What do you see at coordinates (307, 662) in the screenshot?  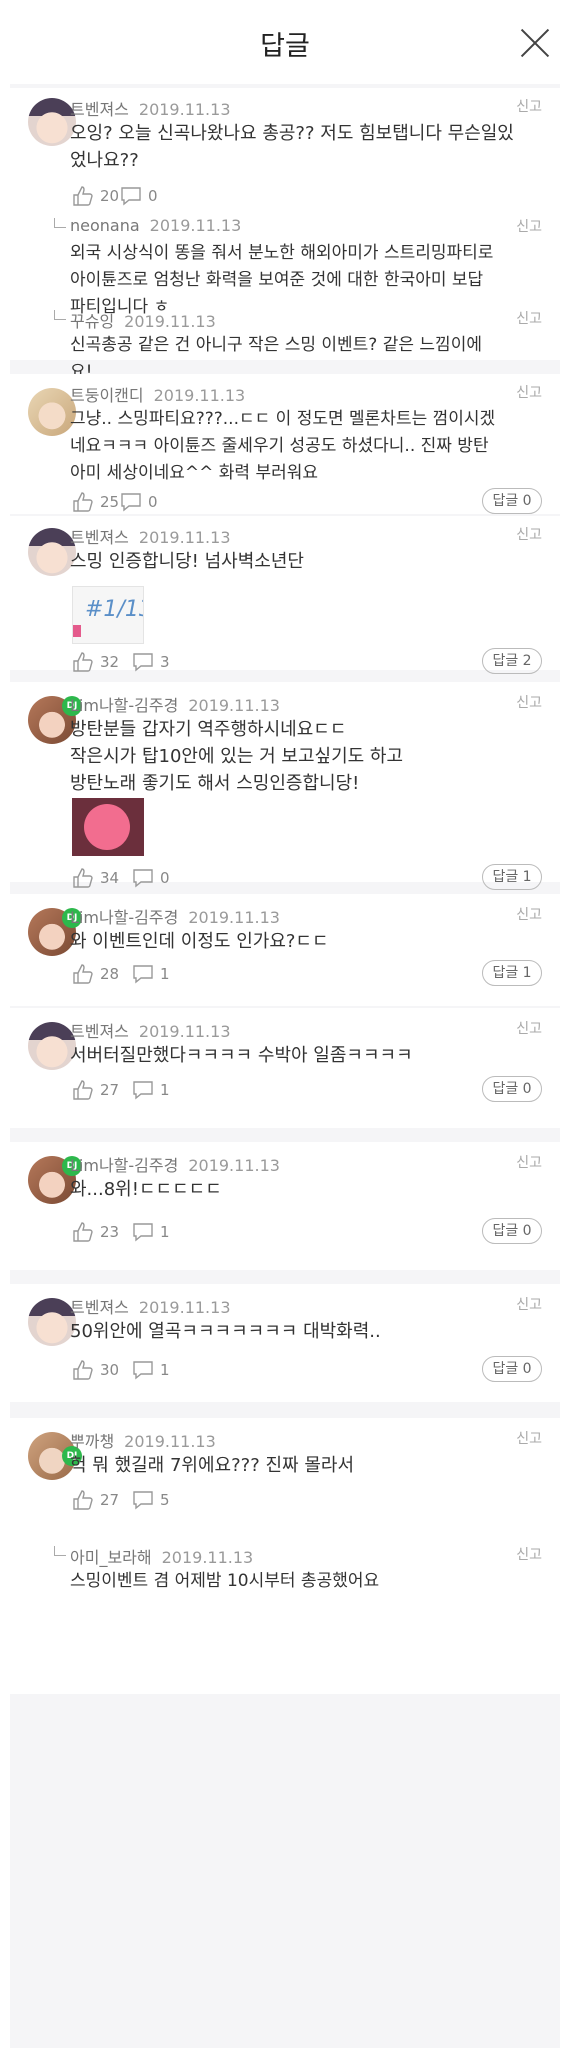 I see `comment-actions: 32 3` at bounding box center [307, 662].